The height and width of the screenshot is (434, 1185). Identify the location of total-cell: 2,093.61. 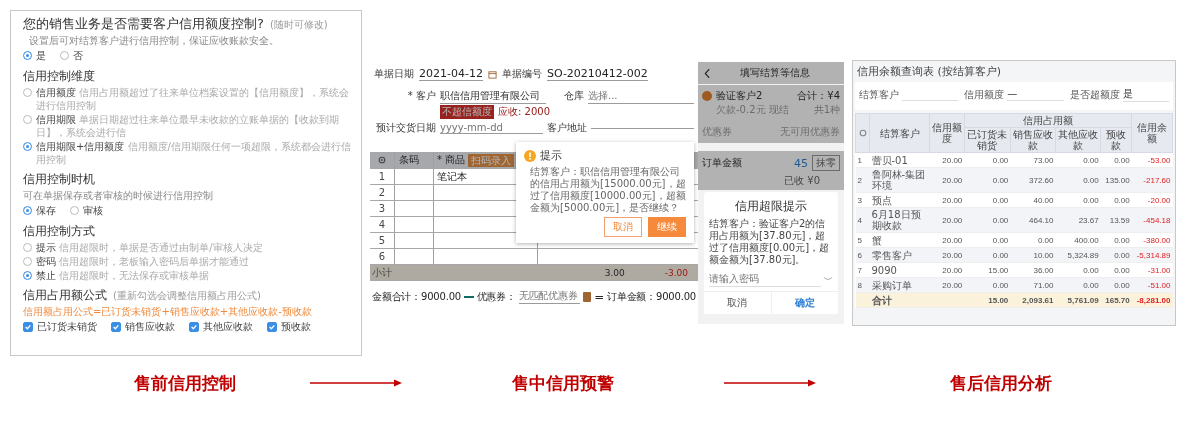
(1038, 300).